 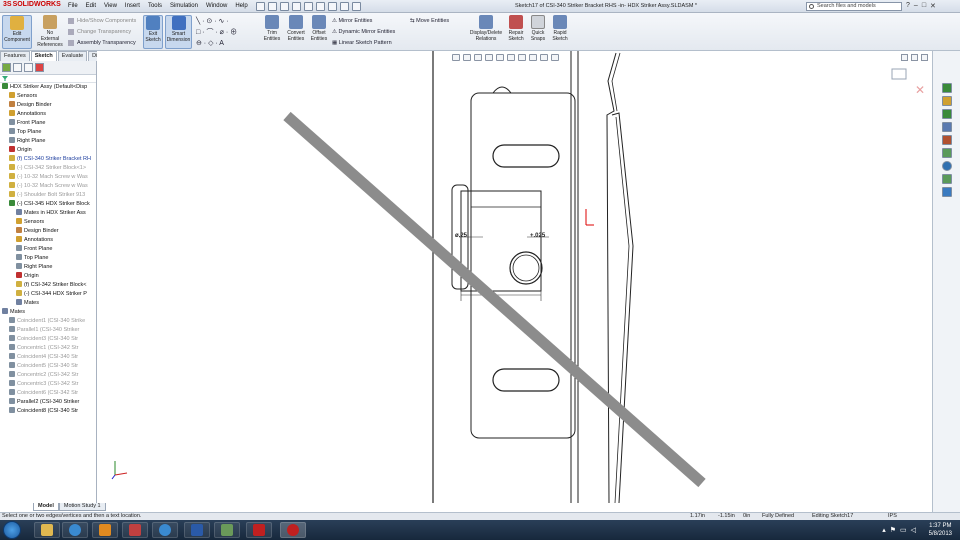 What do you see at coordinates (893, 530) in the screenshot?
I see `flag-icon: ⚑` at bounding box center [893, 530].